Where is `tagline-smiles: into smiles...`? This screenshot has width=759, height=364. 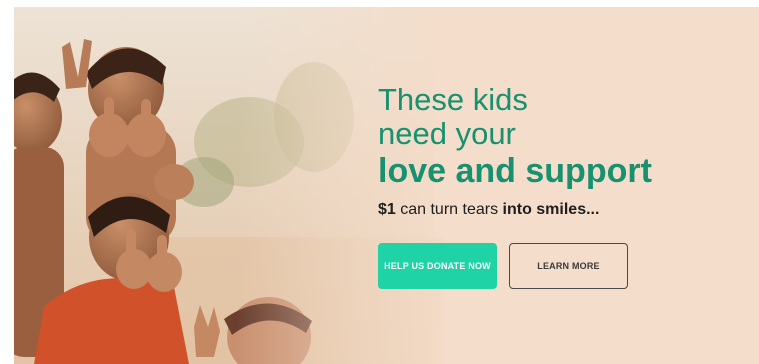 tagline-smiles: into smiles... is located at coordinates (551, 209).